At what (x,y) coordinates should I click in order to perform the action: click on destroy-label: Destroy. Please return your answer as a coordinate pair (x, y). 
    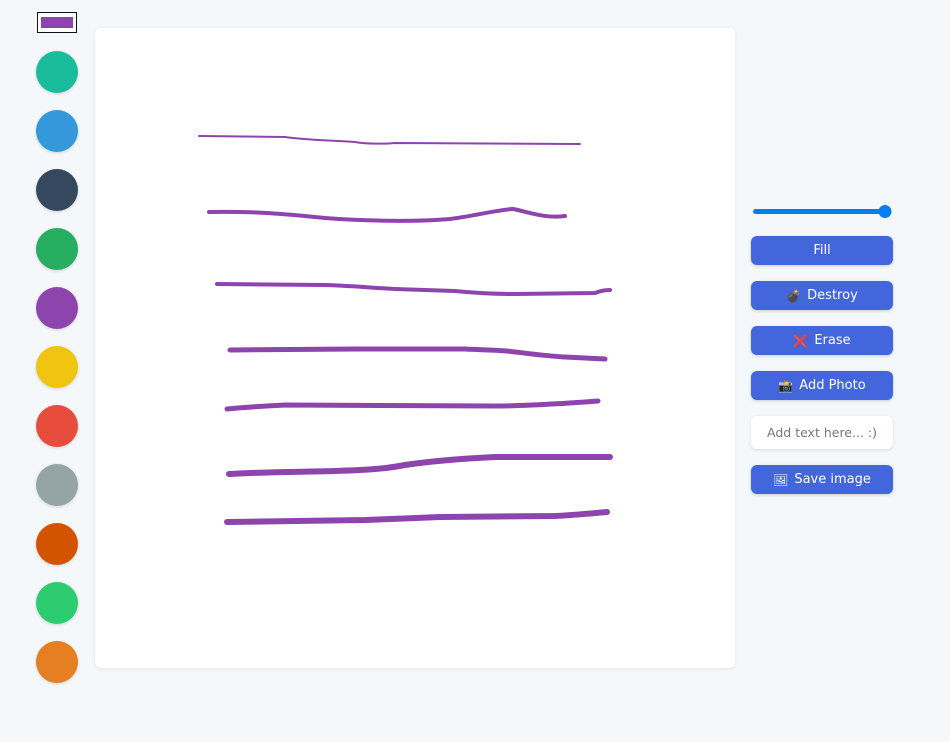
    Looking at the image, I should click on (832, 295).